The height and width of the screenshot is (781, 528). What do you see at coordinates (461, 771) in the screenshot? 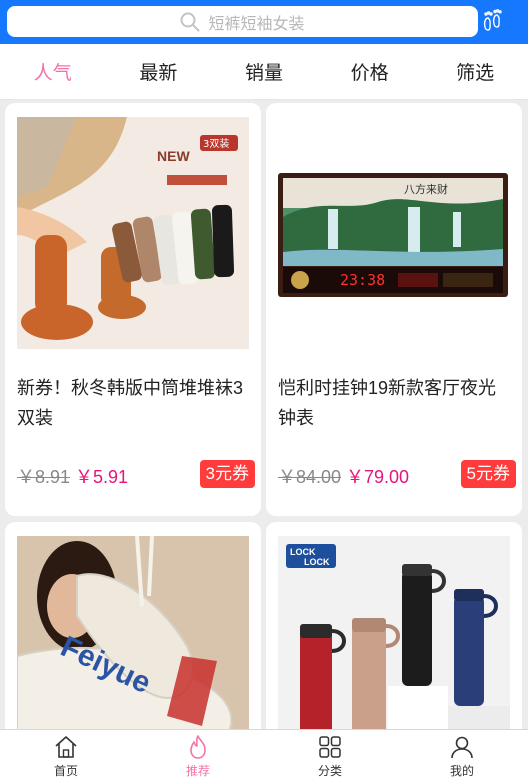
I see `nav-mine-label: 我的` at bounding box center [461, 771].